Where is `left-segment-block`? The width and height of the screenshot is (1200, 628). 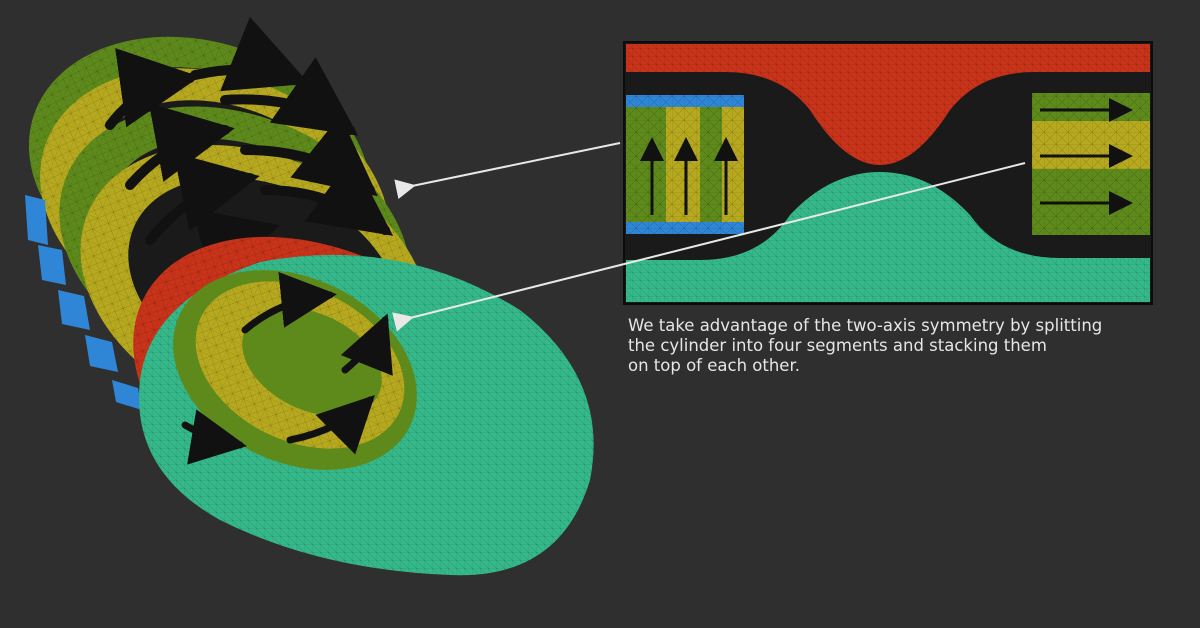
left-segment-block is located at coordinates (685, 164).